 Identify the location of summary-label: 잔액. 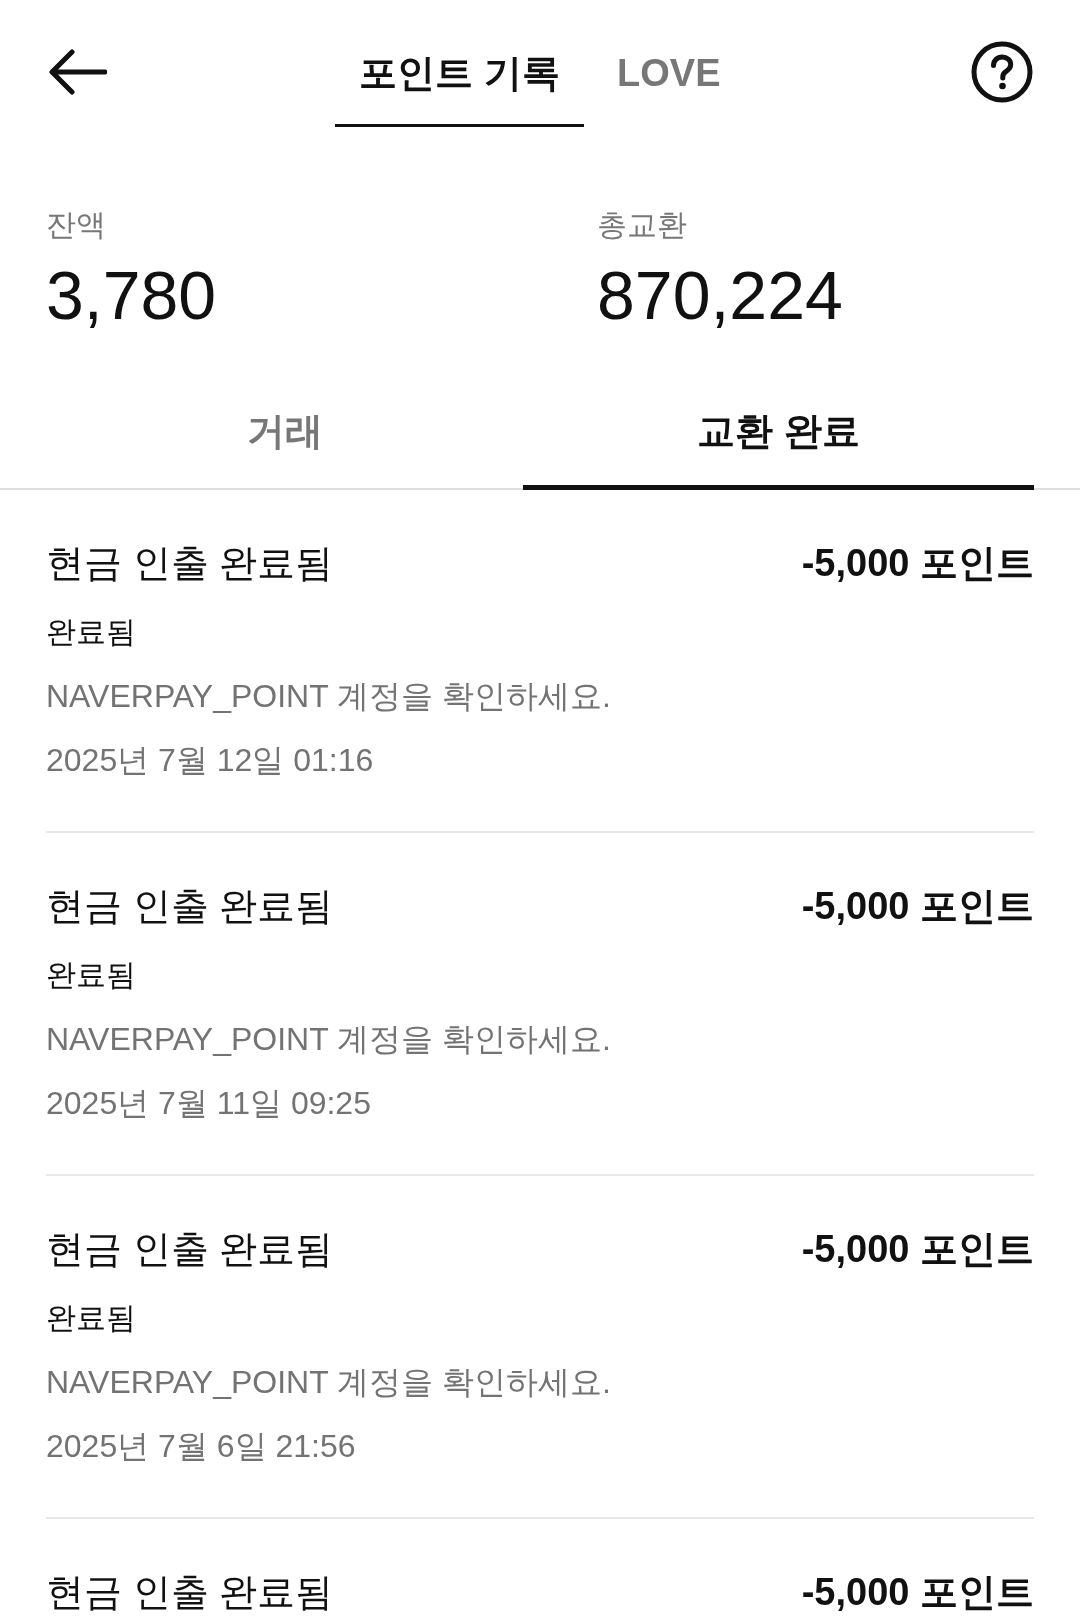
(76, 225).